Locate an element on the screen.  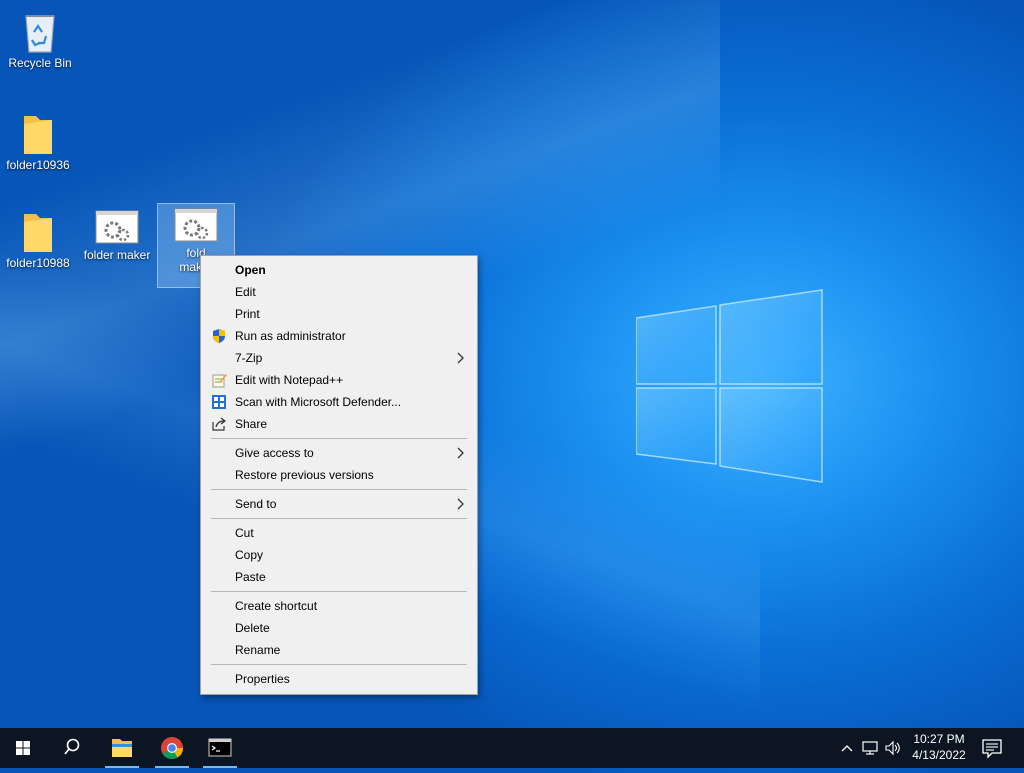
defender-shield-icon is located at coordinates (219, 402).